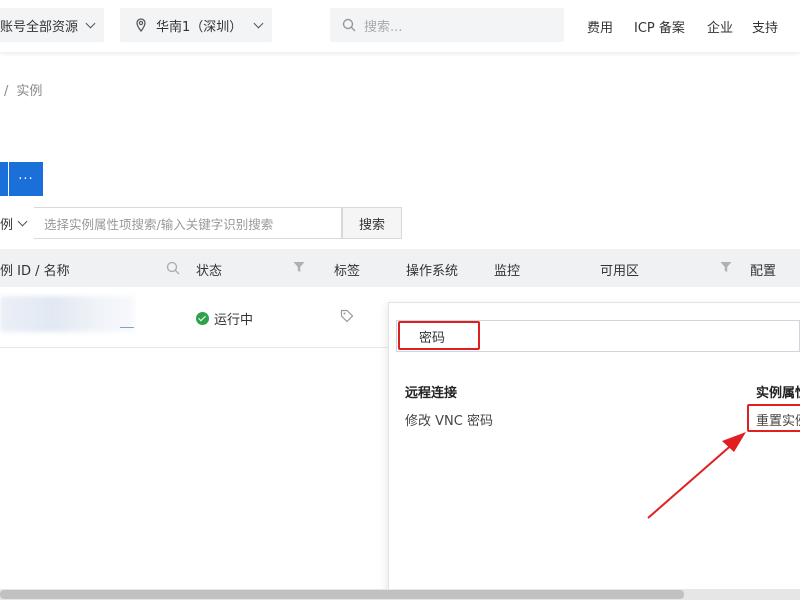 The image size is (800, 600). What do you see at coordinates (507, 271) in the screenshot?
I see `column-header-monitor: 监控` at bounding box center [507, 271].